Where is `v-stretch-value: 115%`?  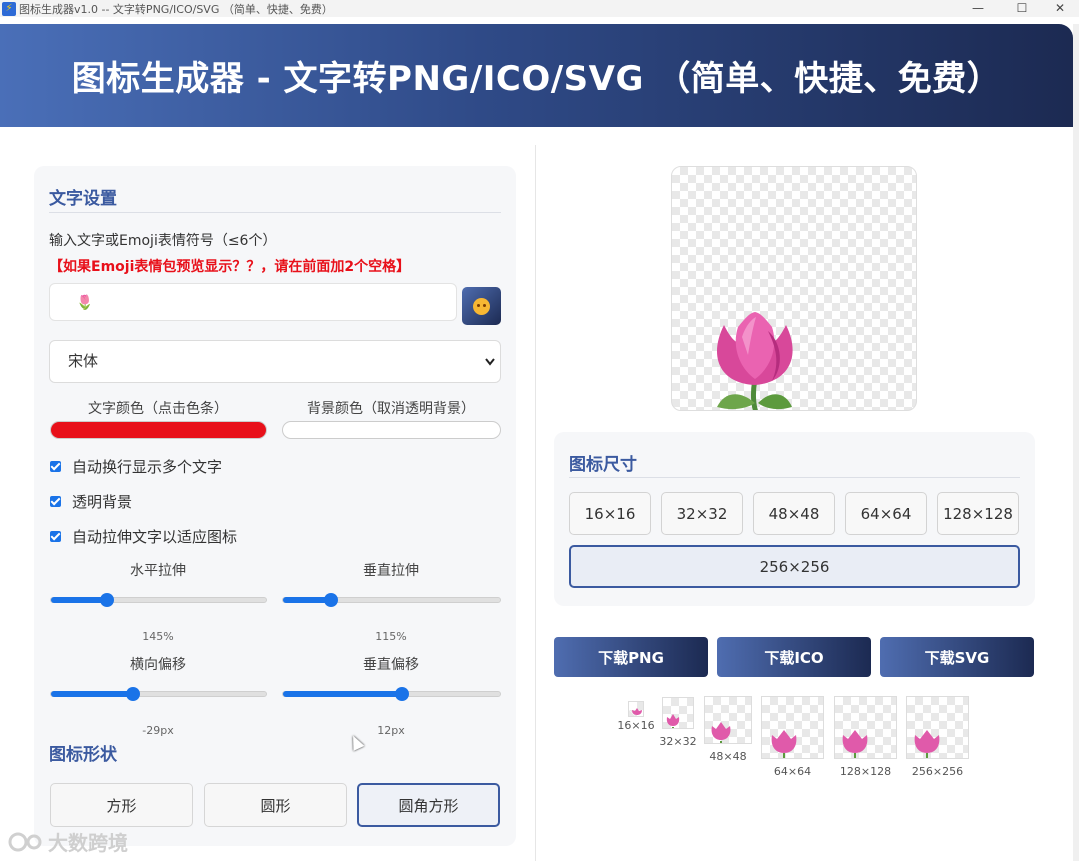 v-stretch-value: 115% is located at coordinates (391, 636).